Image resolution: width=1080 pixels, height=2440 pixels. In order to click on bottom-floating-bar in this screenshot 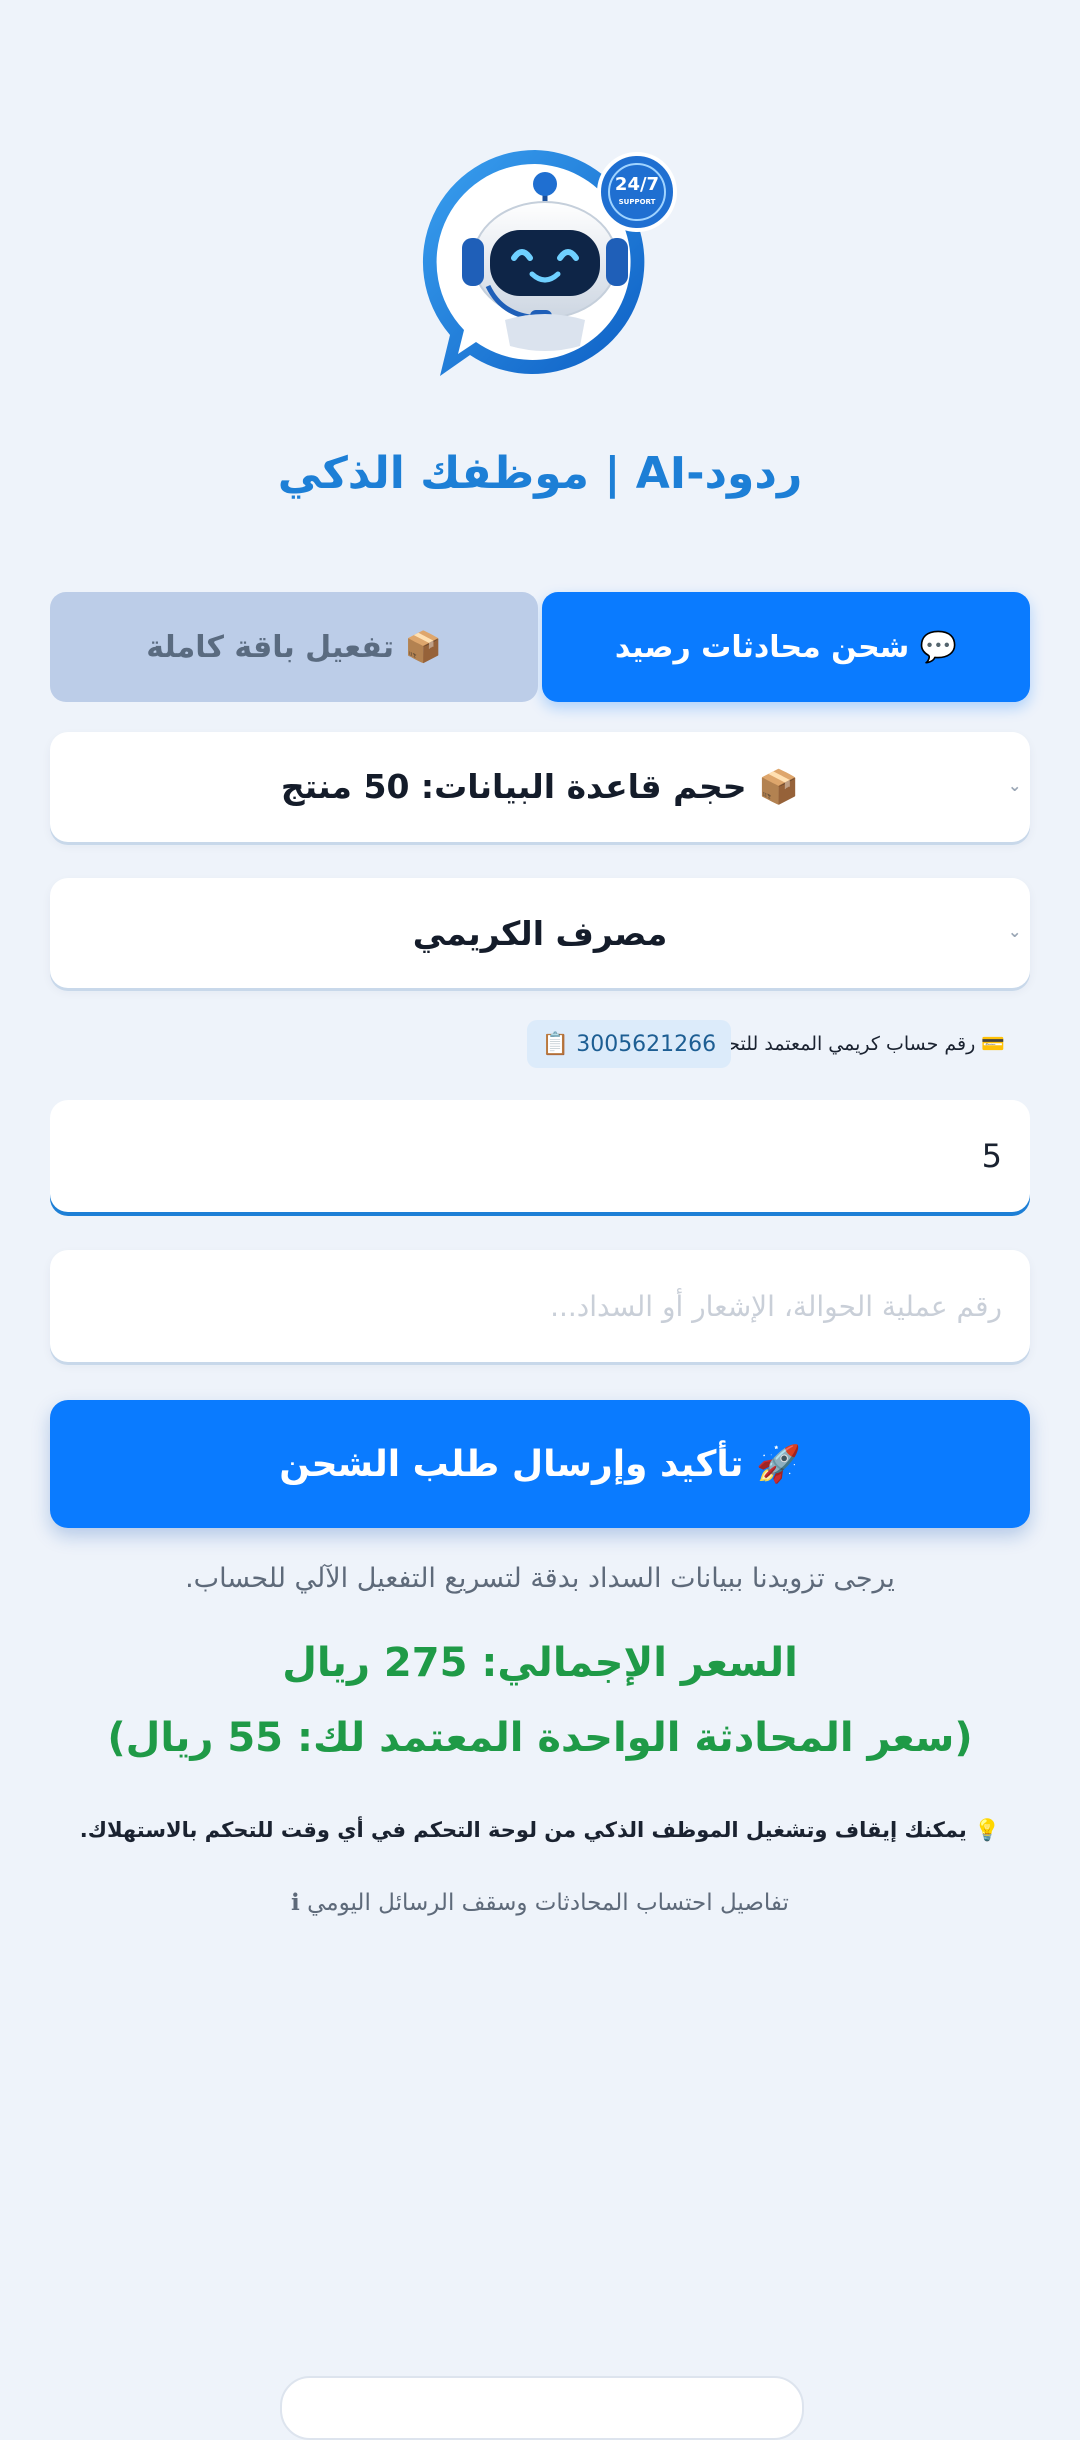, I will do `click(542, 2408)`.